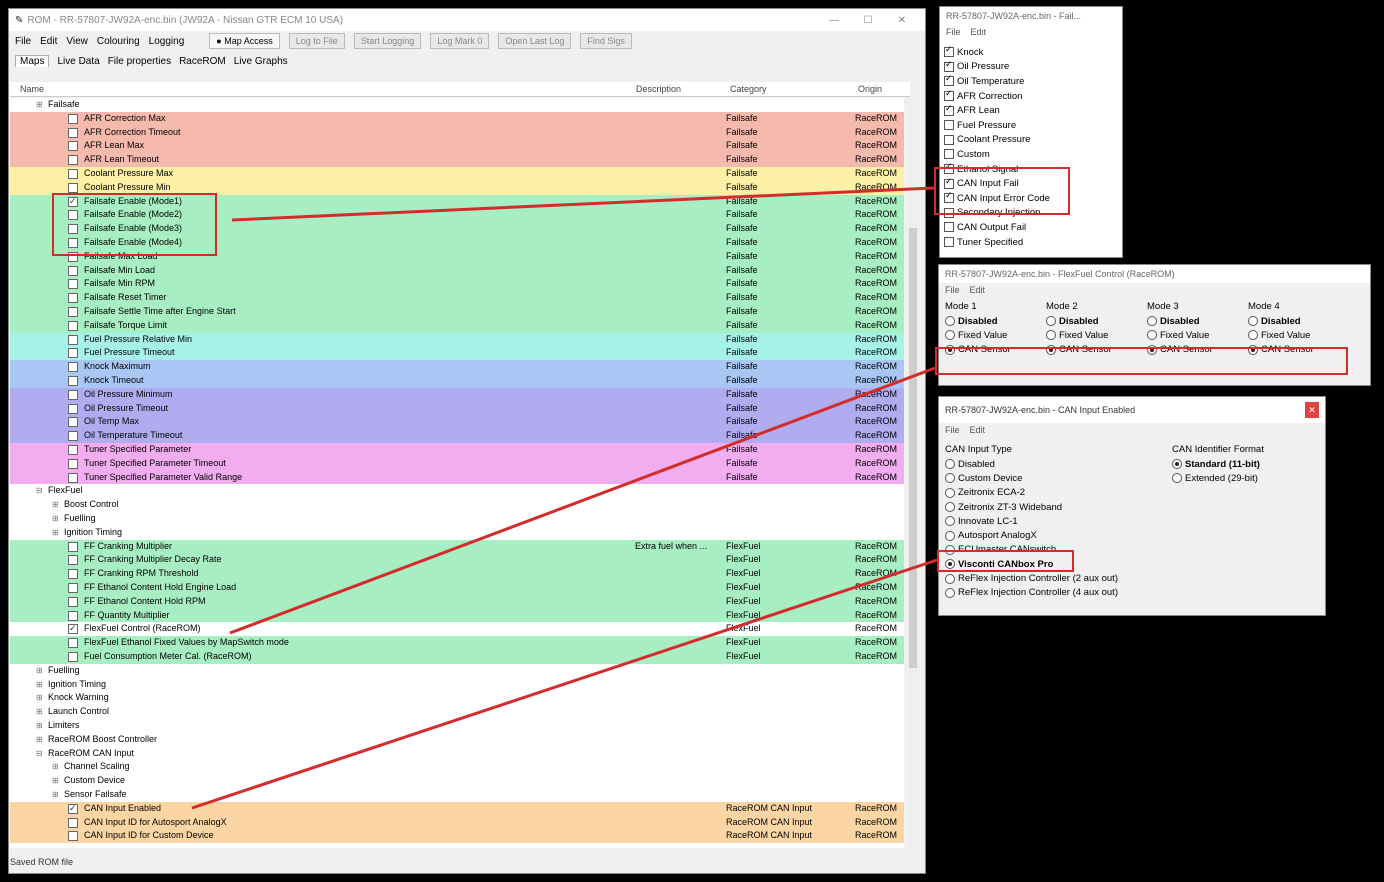 This screenshot has height=882, width=1384. What do you see at coordinates (583, 204) in the screenshot?
I see `connector-failsafe` at bounding box center [583, 204].